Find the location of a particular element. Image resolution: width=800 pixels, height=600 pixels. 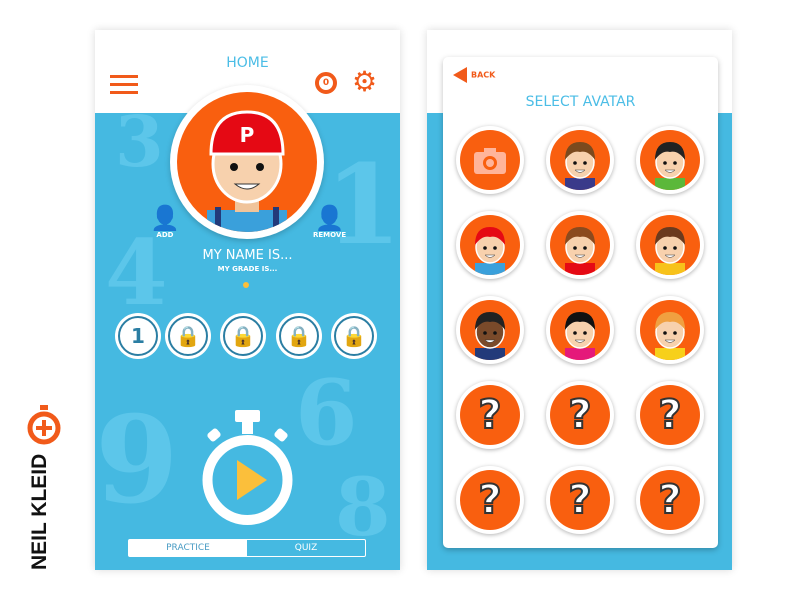

svg-text: P is located at coordinates (247, 135).